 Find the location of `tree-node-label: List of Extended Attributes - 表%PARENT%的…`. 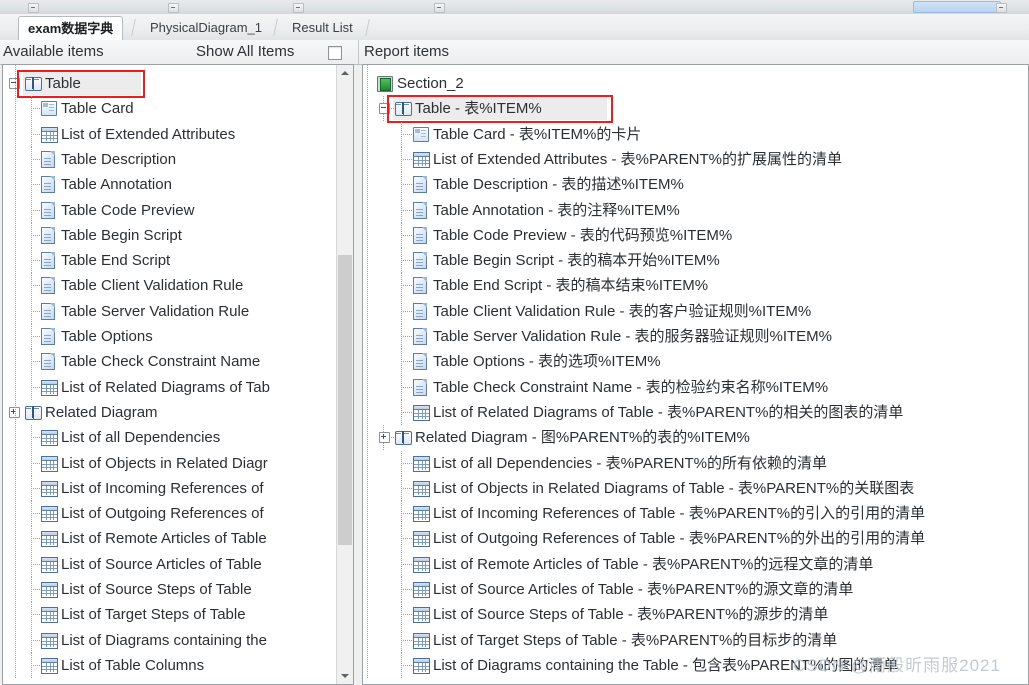

tree-node-label: List of Extended Attributes - 表%PARENT%的… is located at coordinates (638, 159).